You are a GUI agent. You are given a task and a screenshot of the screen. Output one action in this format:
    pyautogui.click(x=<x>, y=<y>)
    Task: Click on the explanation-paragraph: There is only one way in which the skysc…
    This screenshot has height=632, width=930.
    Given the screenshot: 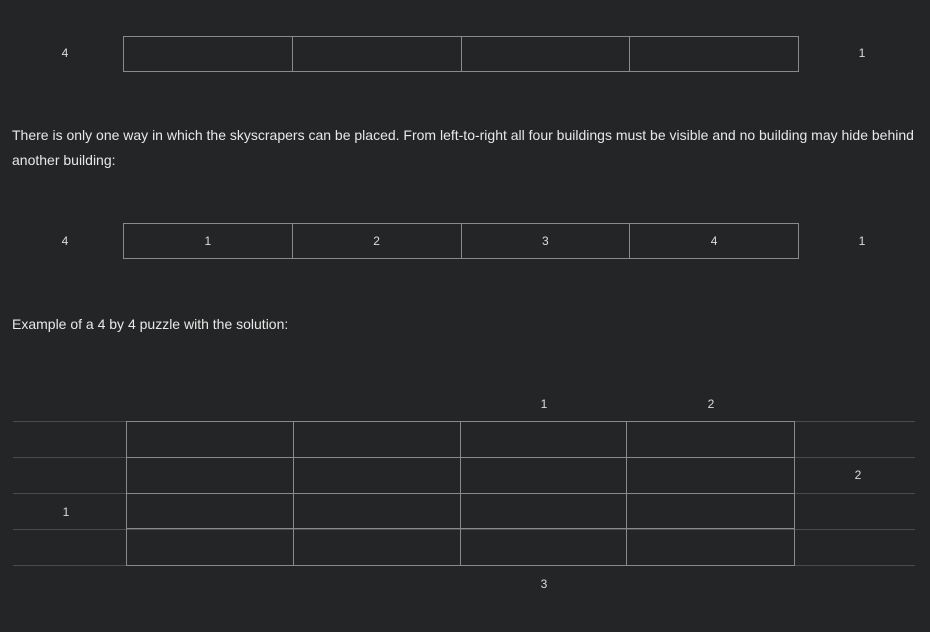 What is the action you would take?
    pyautogui.click(x=463, y=147)
    